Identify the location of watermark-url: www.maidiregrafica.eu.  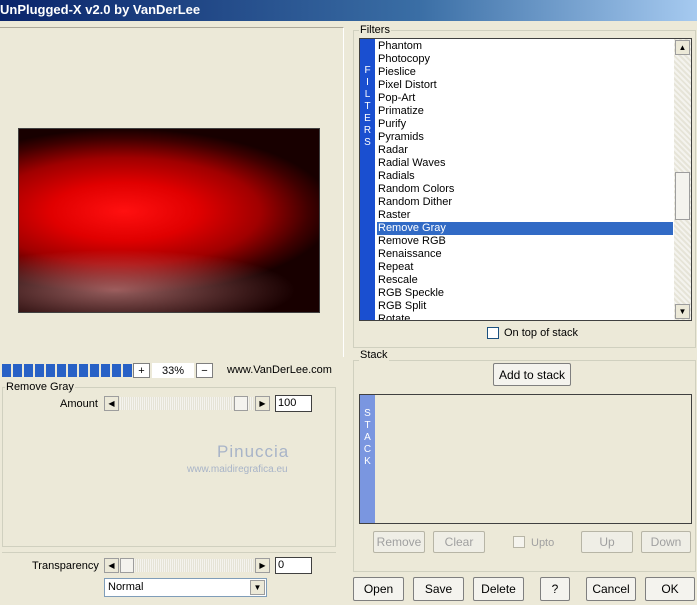
(237, 469).